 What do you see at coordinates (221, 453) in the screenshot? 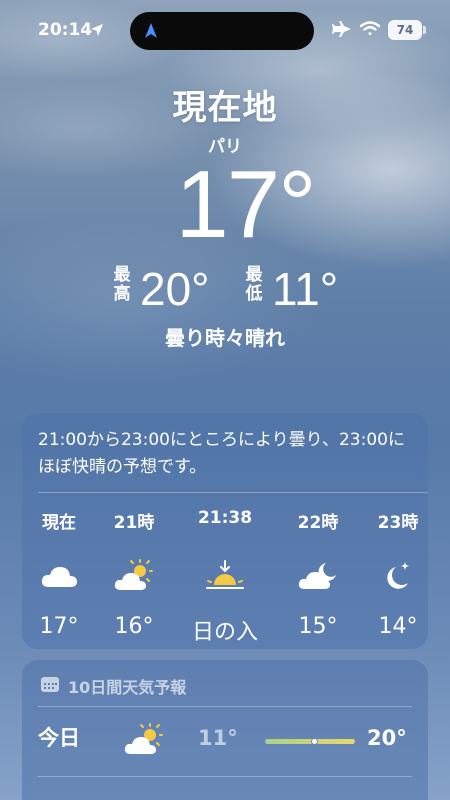
I see `forecast-summary: 21:00から23:00にところにより曇り、23:00にほぼ快晴の予想です。` at bounding box center [221, 453].